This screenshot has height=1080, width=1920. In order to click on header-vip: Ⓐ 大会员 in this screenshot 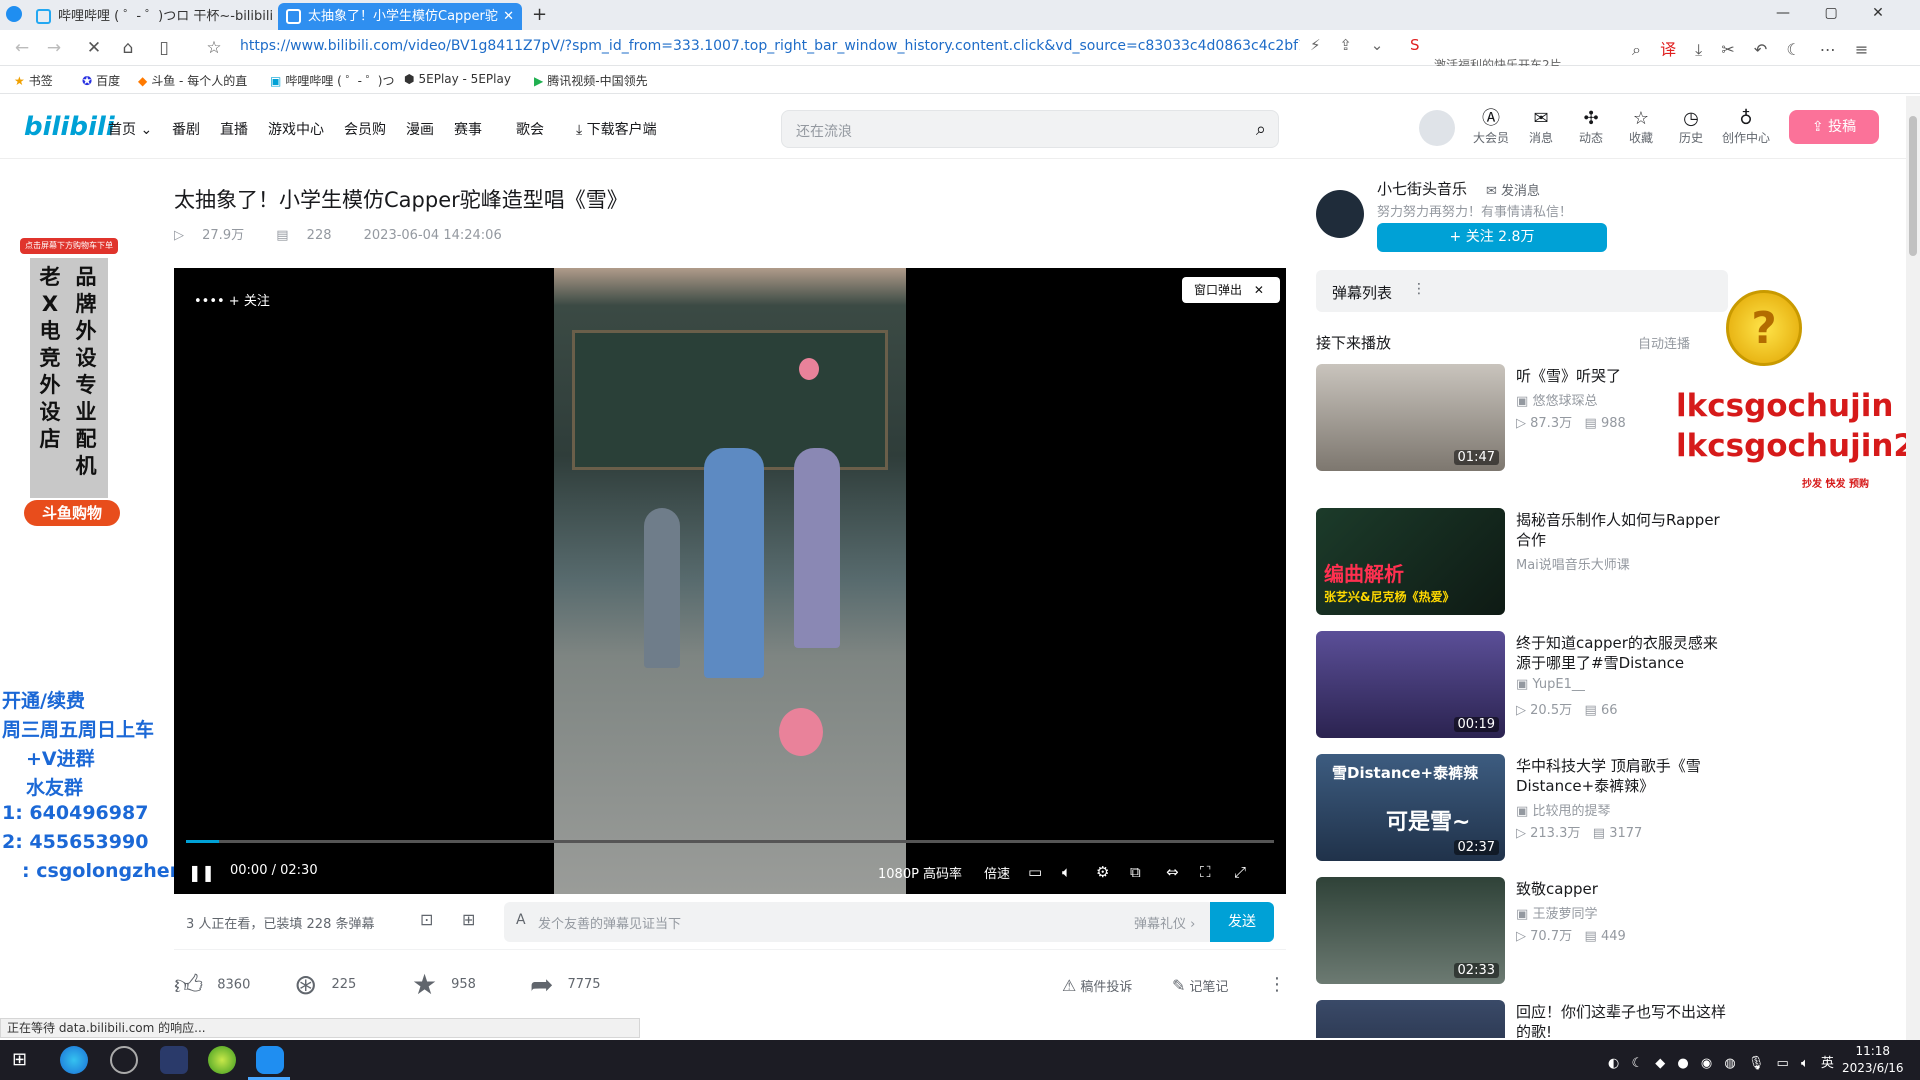, I will do `click(1491, 127)`.